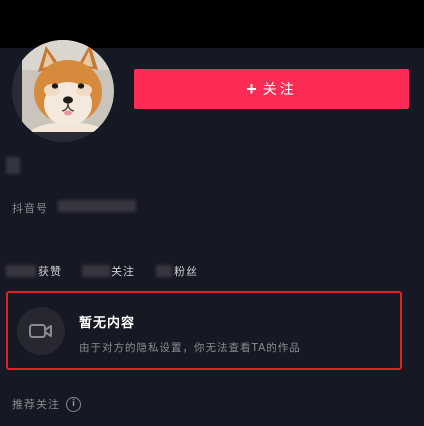  I want to click on follow-button: + 关注, so click(271, 89).